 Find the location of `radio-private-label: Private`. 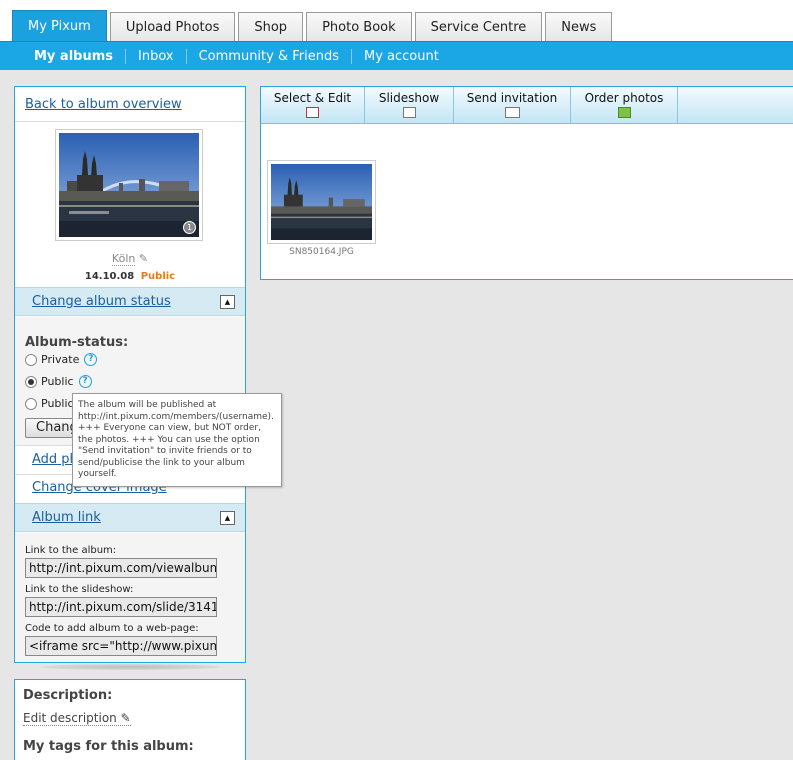

radio-private-label: Private is located at coordinates (60, 359).